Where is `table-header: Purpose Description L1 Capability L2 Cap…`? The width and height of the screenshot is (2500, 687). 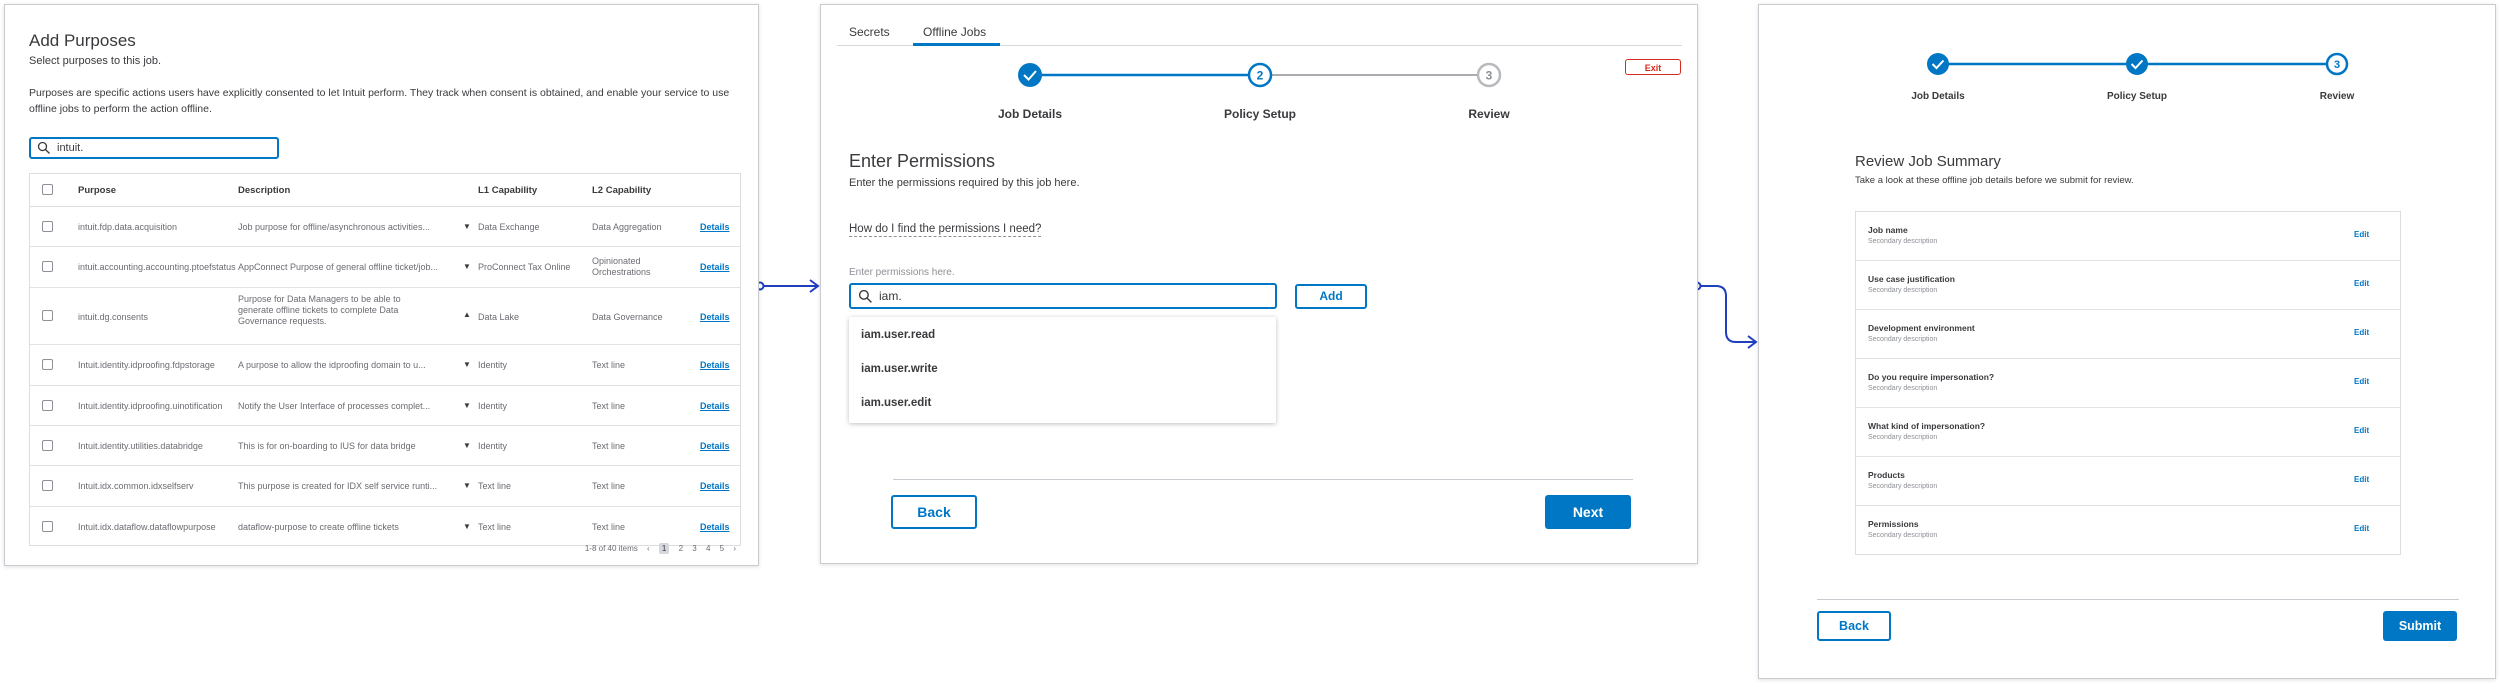
table-header: Purpose Description L1 Capability L2 Cap… is located at coordinates (385, 190).